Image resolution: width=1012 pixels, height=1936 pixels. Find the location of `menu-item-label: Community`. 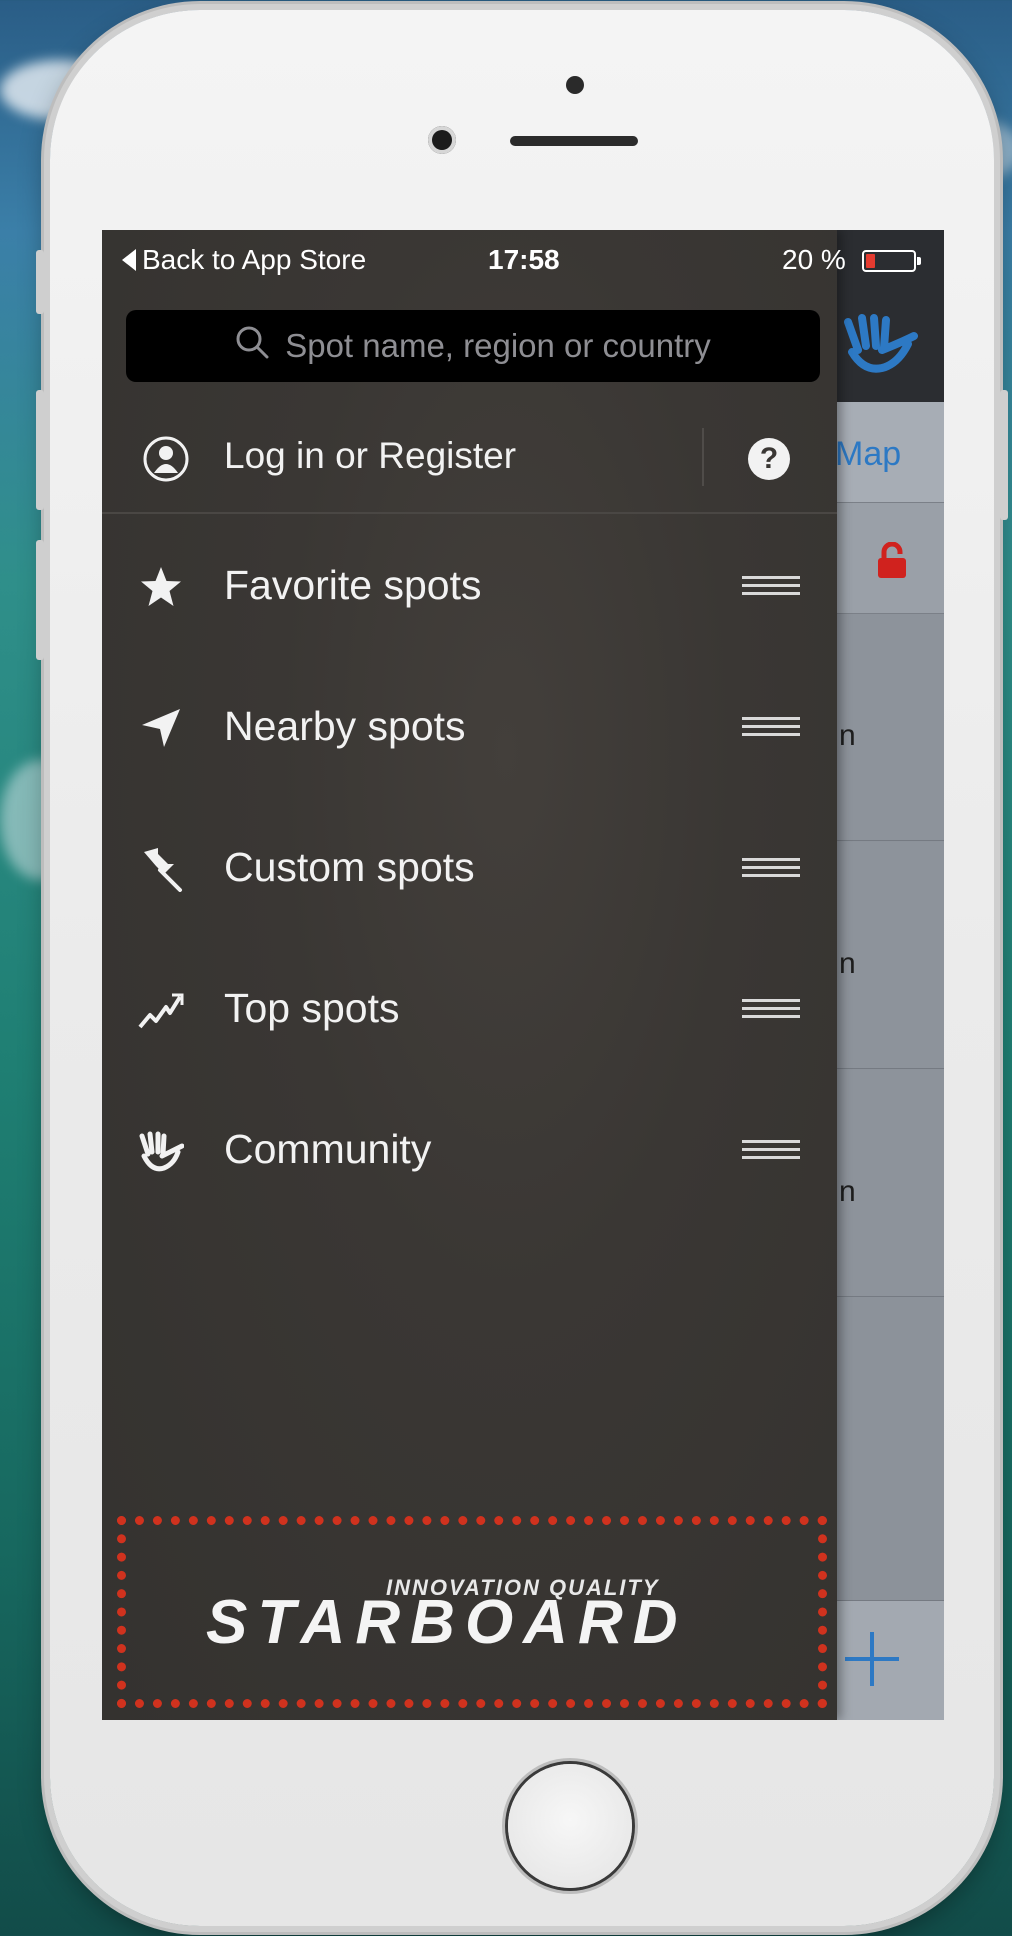

menu-item-label: Community is located at coordinates (328, 1149).